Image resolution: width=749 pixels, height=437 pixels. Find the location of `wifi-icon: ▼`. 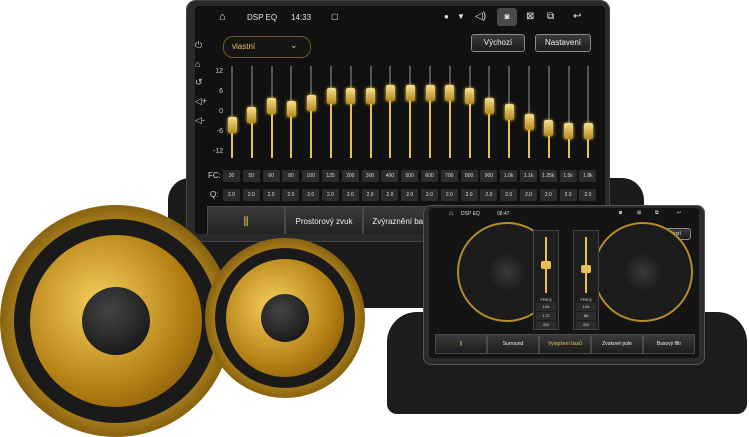

wifi-icon: ▼ is located at coordinates (461, 16).